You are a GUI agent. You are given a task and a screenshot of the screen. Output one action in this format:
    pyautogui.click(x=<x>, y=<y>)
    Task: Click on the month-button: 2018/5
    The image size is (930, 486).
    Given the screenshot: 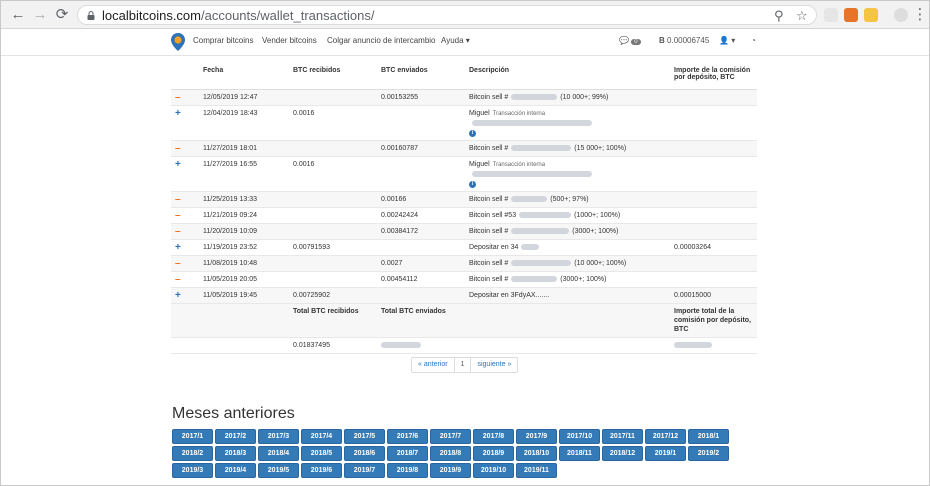 What is the action you would take?
    pyautogui.click(x=321, y=453)
    